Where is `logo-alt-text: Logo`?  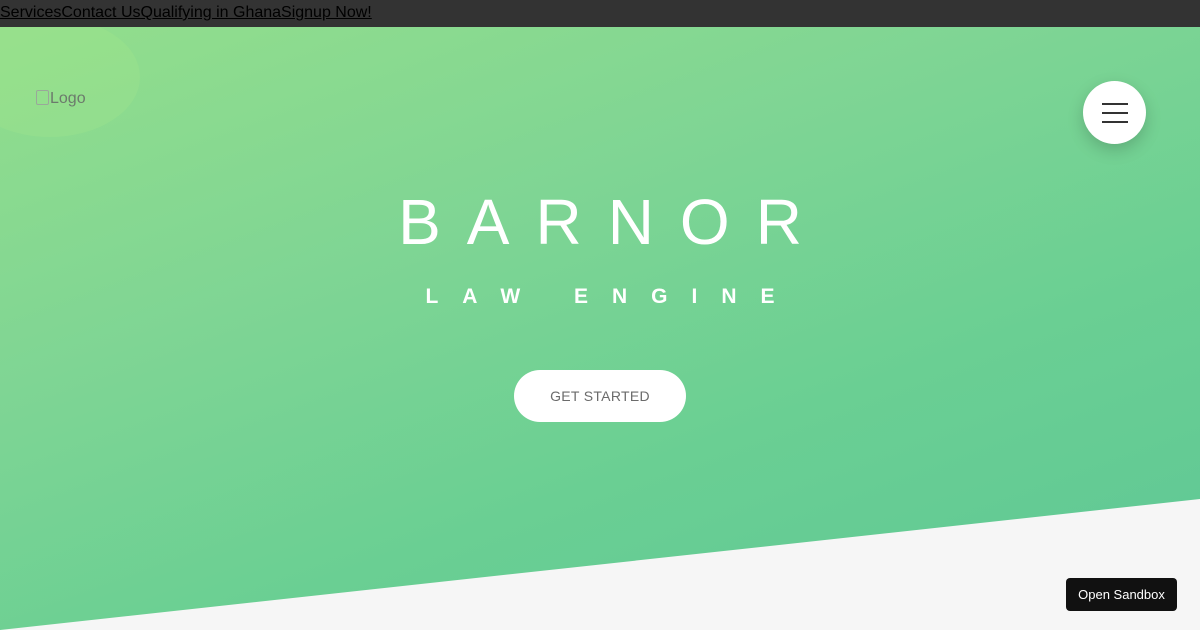
logo-alt-text: Logo is located at coordinates (68, 98).